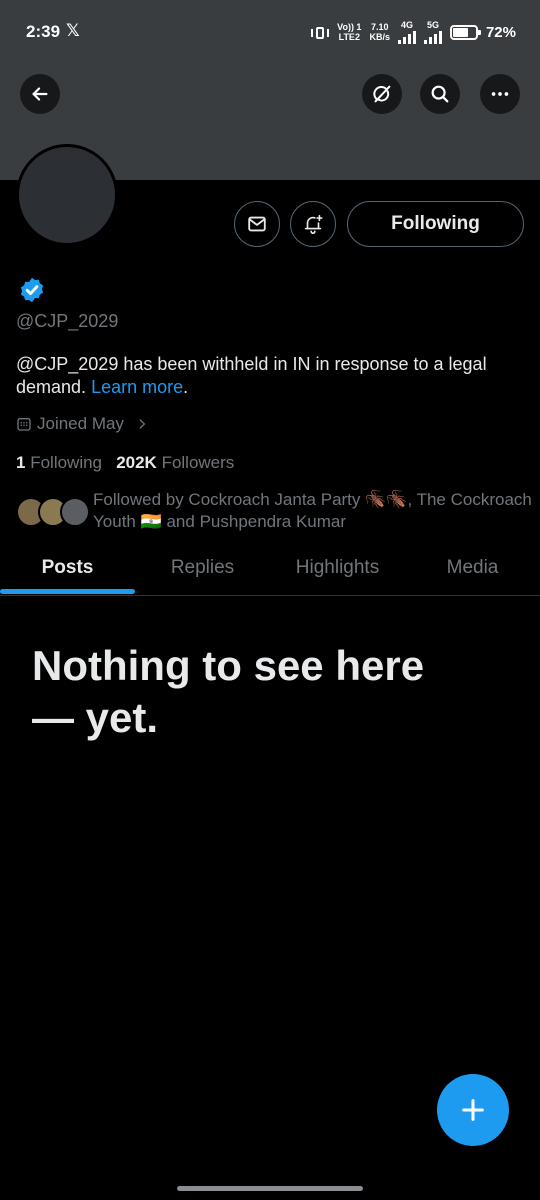  I want to click on status-indicators: Vo)) 1 LTE2 7.10 KB/s 4G 5G 72%, so click(413, 32).